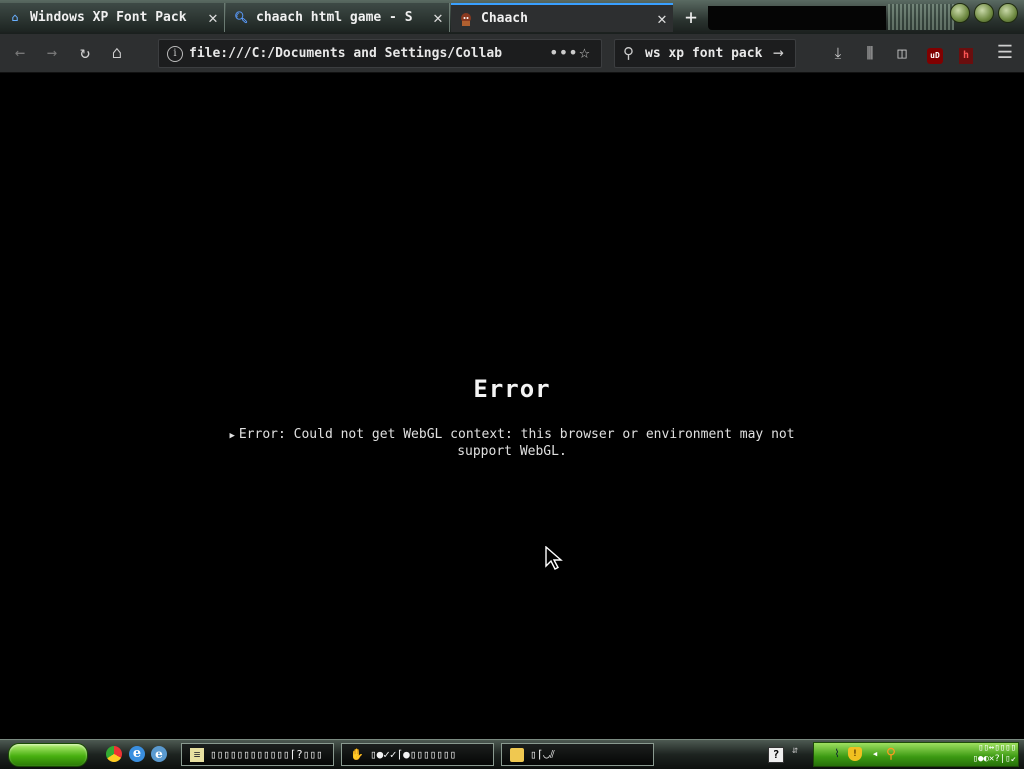 The height and width of the screenshot is (769, 1024). What do you see at coordinates (584, 52) in the screenshot?
I see `bookmark-star-icon: ☆` at bounding box center [584, 52].